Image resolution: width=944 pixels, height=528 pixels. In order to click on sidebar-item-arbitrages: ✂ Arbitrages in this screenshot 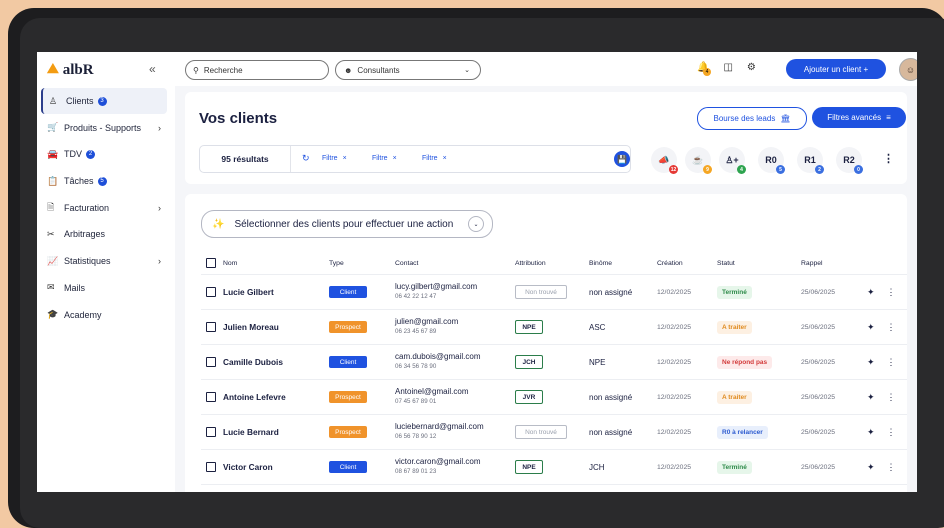, I will do `click(104, 234)`.